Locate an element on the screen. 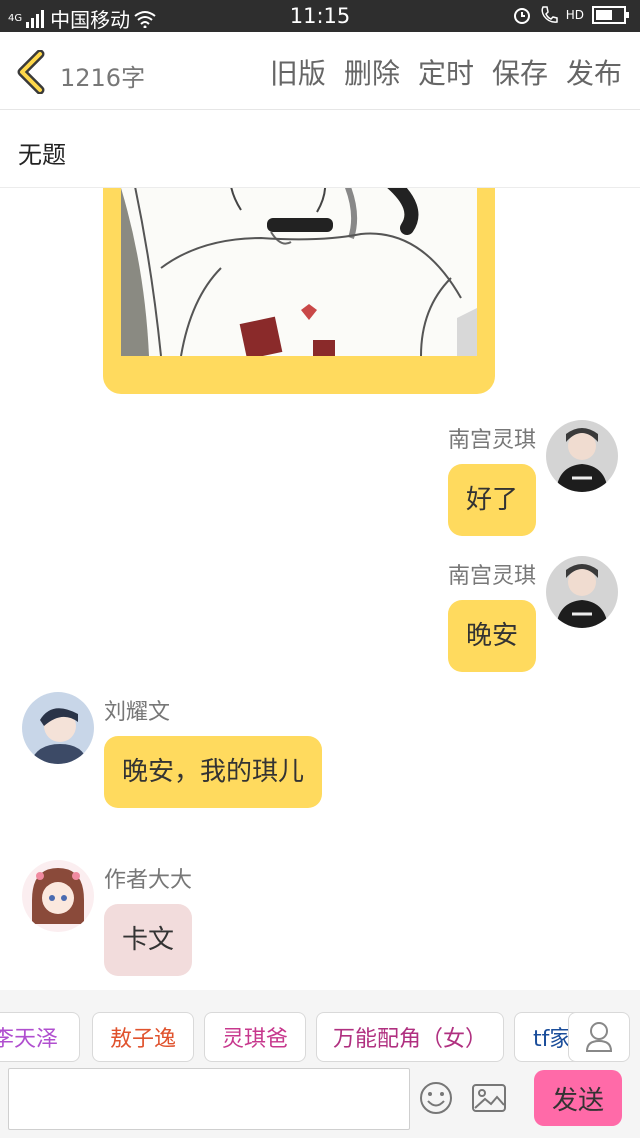 This screenshot has width=640, height=1138. role-label: 万能配角（女） is located at coordinates (409, 1039).